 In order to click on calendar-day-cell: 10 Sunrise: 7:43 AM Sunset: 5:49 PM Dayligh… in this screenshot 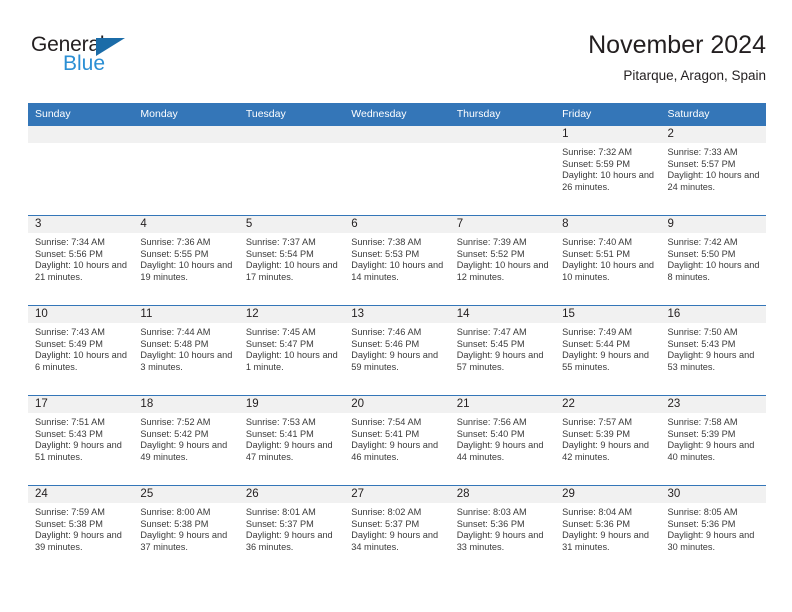, I will do `click(81, 350)`.